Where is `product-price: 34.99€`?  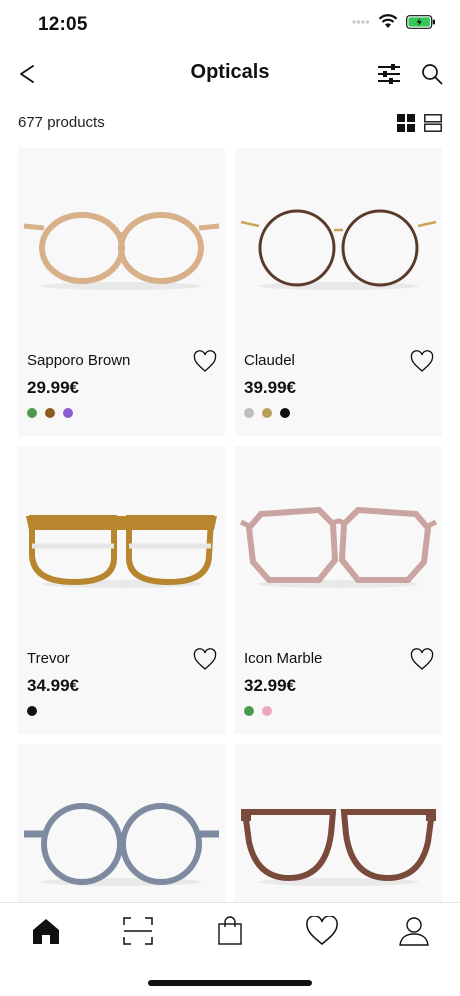 product-price: 34.99€ is located at coordinates (53, 685).